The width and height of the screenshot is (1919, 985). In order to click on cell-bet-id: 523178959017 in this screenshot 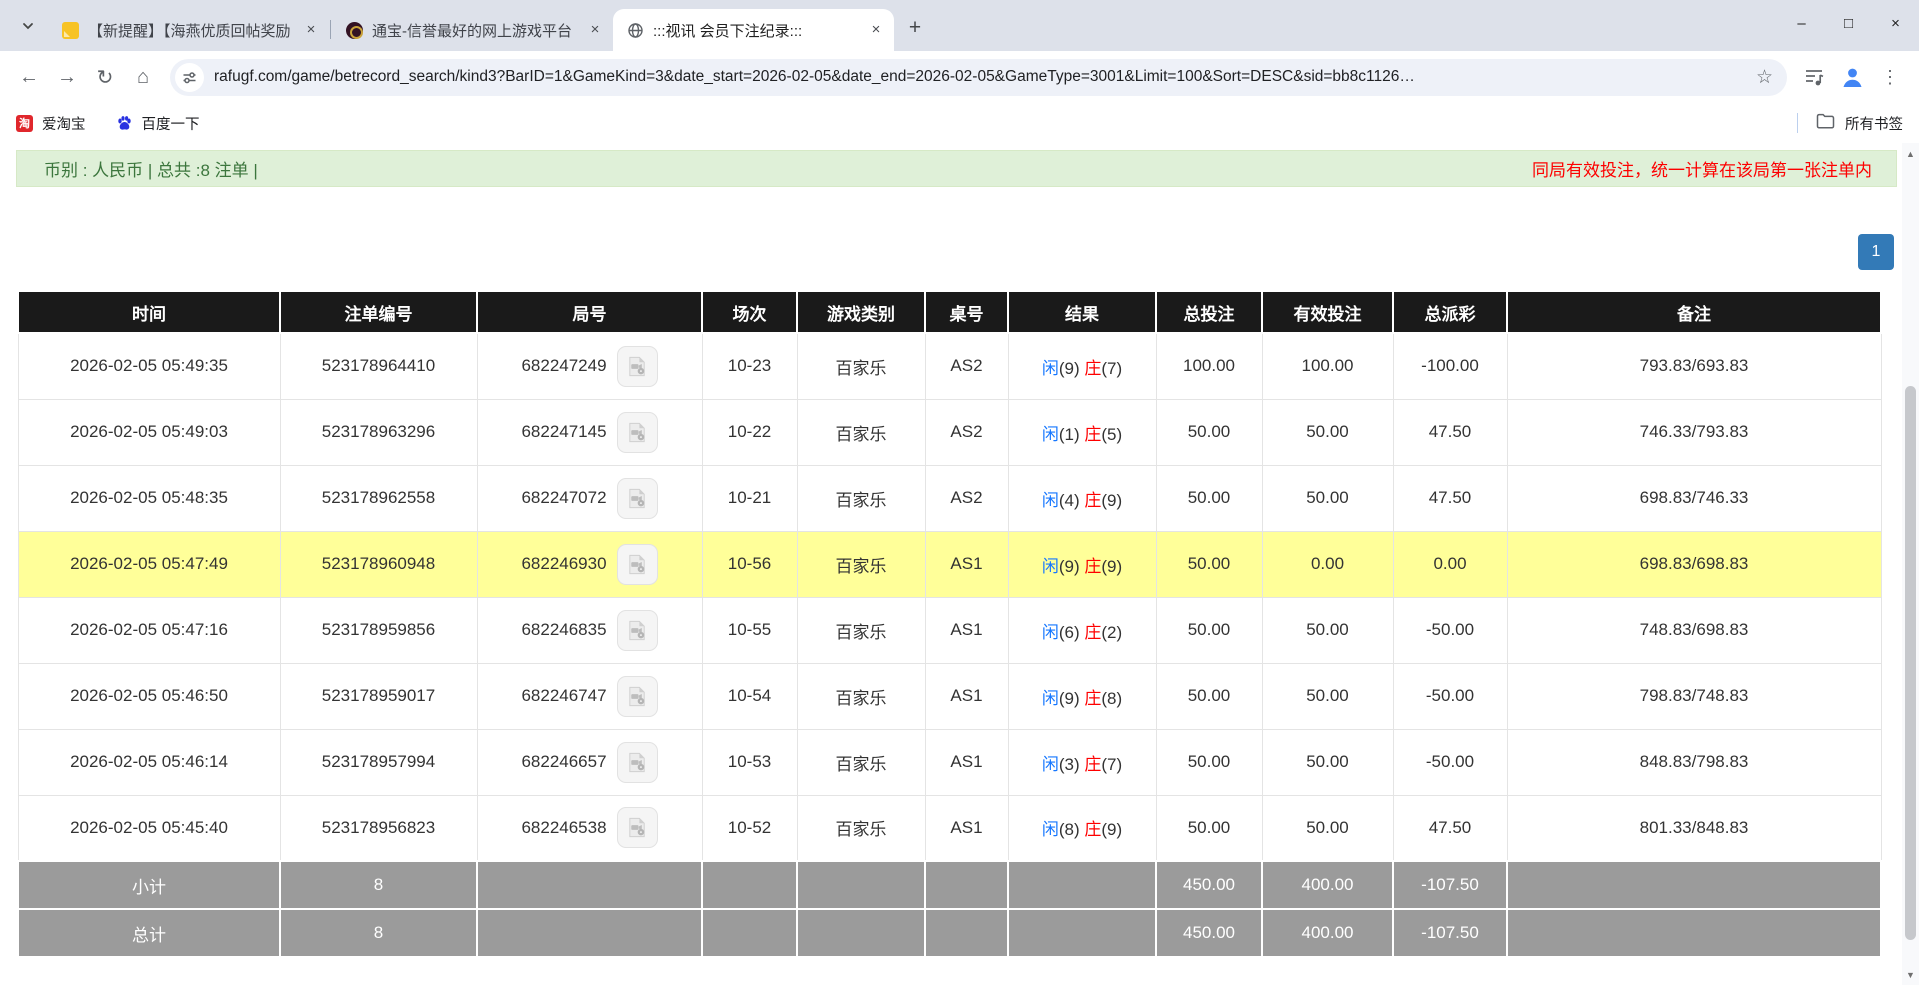, I will do `click(378, 696)`.